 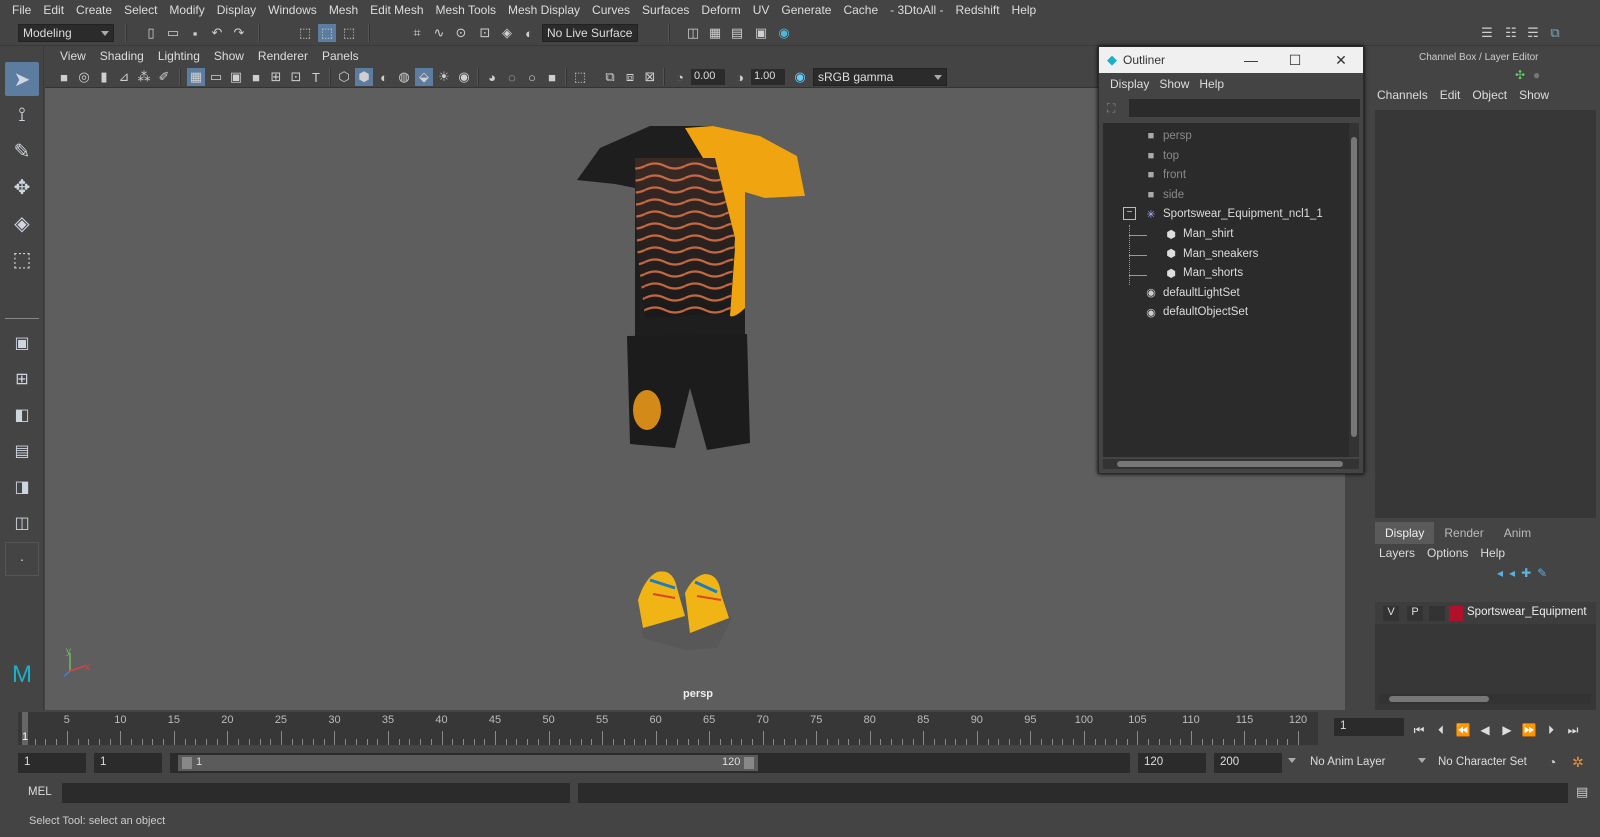 I want to click on tool-settings-icon: ☴, so click(x=1533, y=33).